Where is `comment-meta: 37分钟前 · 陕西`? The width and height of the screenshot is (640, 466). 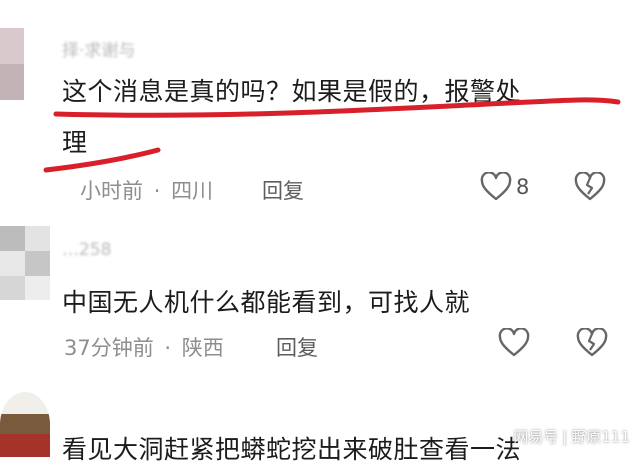
comment-meta: 37分钟前 · 陕西 is located at coordinates (144, 347).